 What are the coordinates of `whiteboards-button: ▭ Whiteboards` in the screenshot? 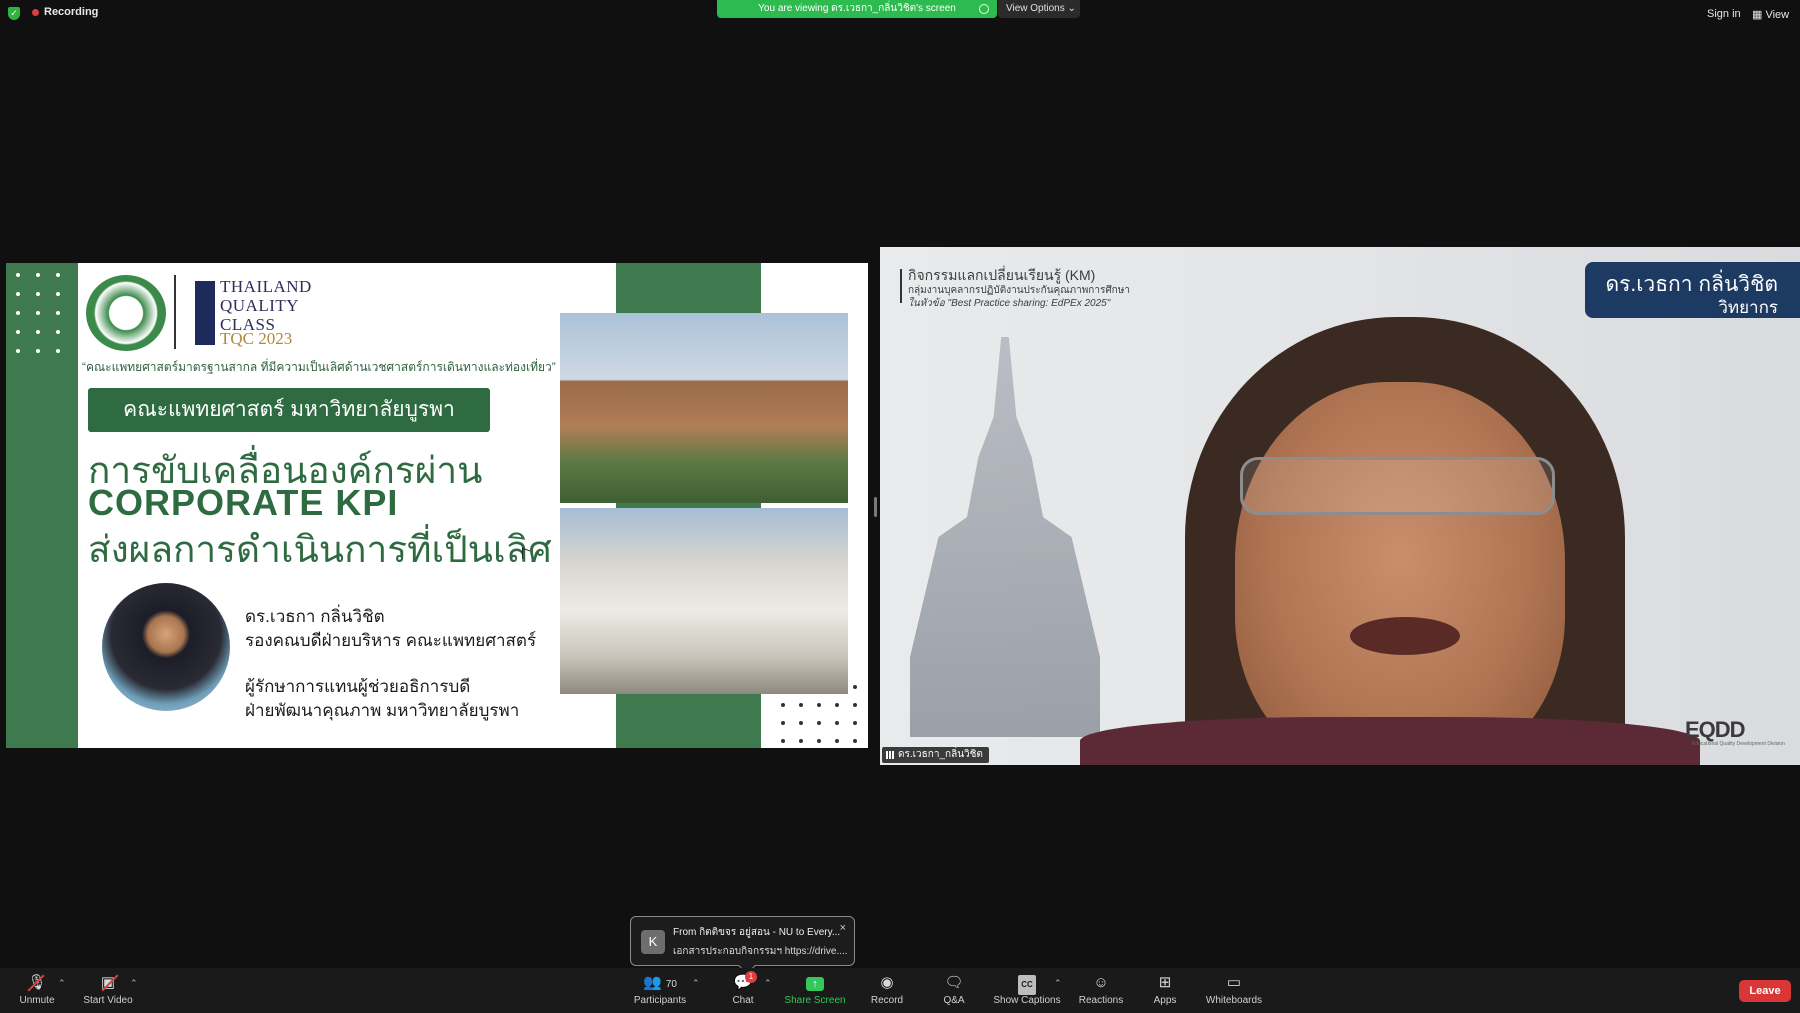 It's located at (1234, 990).